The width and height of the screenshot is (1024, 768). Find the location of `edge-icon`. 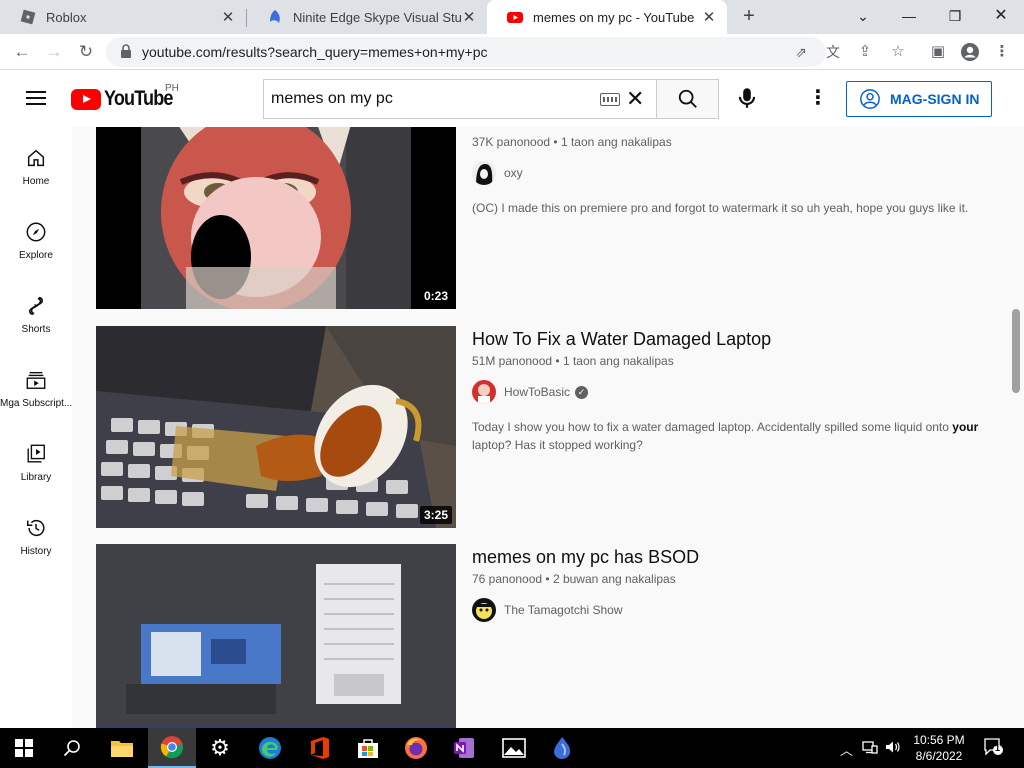

edge-icon is located at coordinates (270, 748).